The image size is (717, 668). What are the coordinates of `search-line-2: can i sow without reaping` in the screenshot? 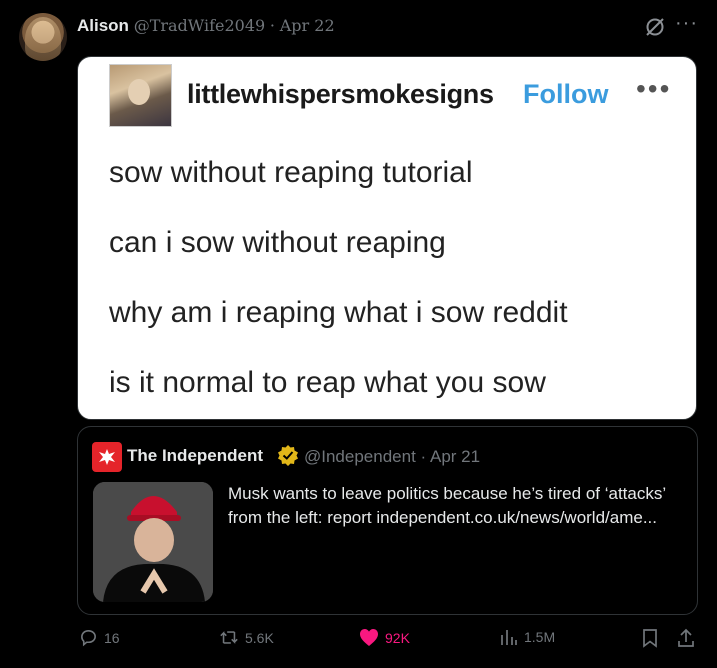 It's located at (277, 242).